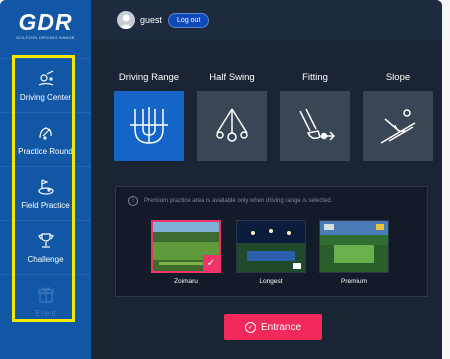 The image size is (450, 359). What do you see at coordinates (315, 77) in the screenshot?
I see `mode-label: Fitting` at bounding box center [315, 77].